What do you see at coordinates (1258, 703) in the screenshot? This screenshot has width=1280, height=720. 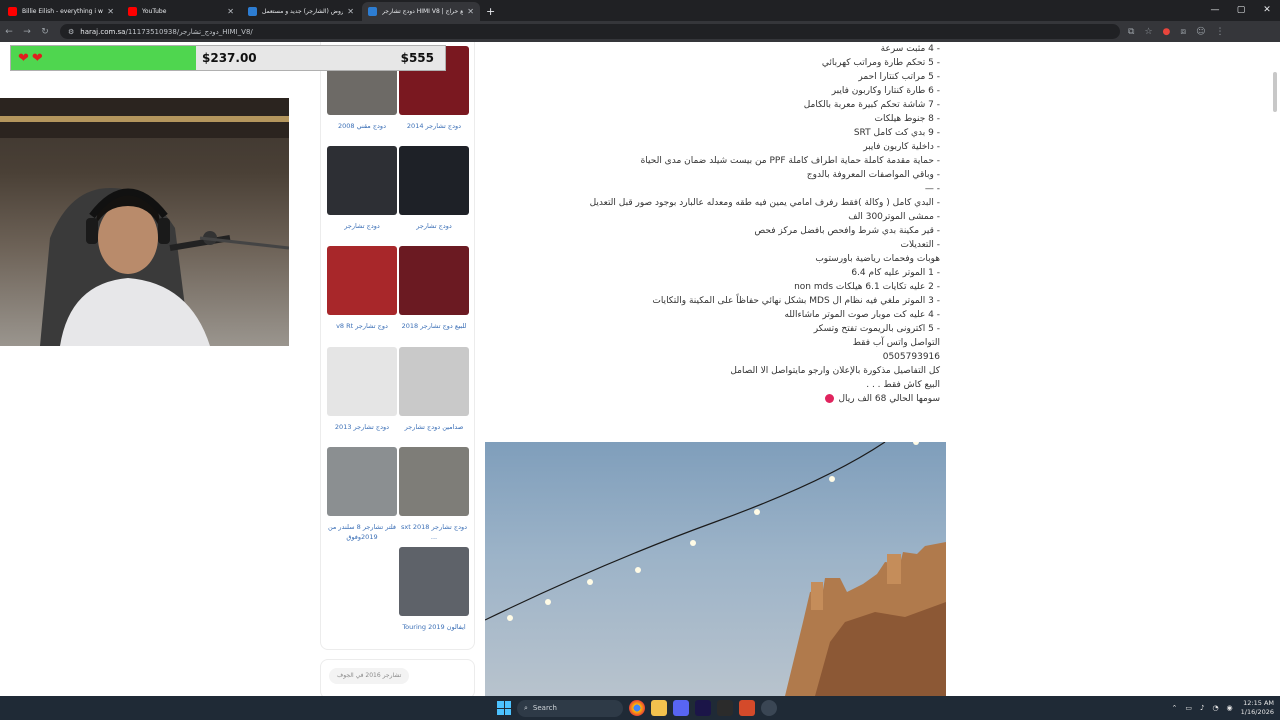 I see `clock-time: 12:15 AM` at bounding box center [1258, 703].